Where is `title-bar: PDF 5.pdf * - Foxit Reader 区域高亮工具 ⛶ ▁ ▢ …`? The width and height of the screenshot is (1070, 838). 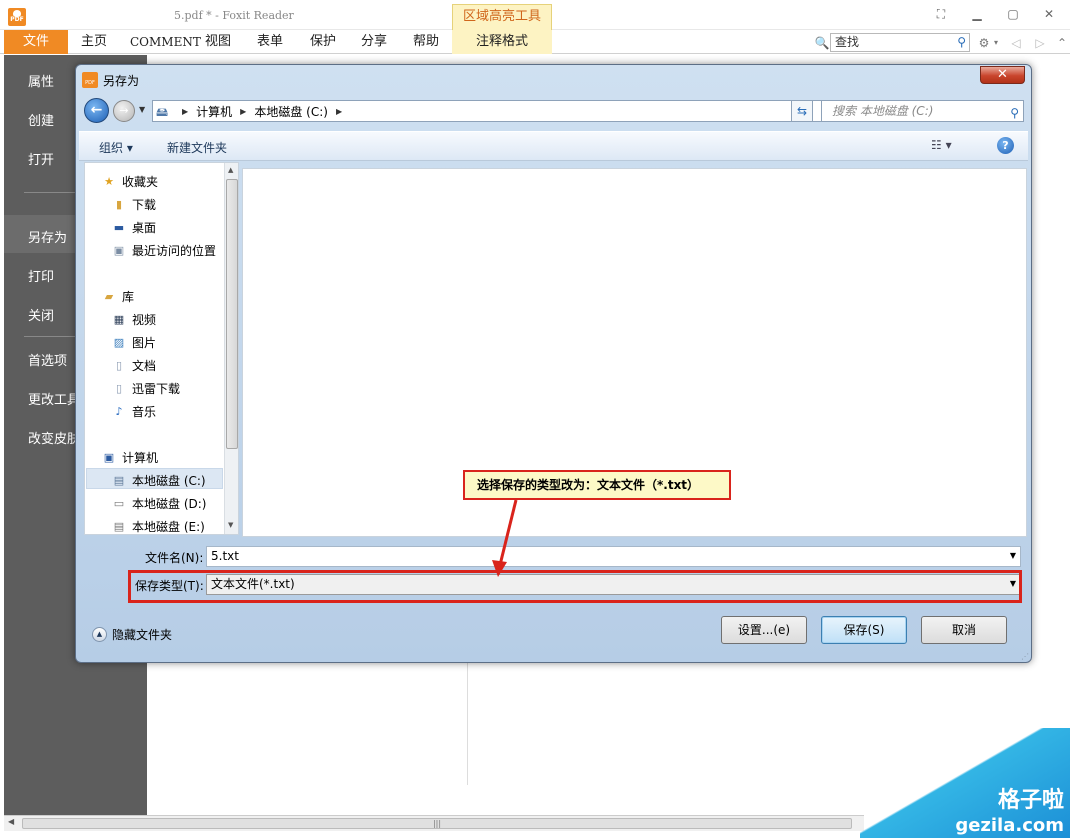 title-bar: PDF 5.pdf * - Foxit Reader 区域高亮工具 ⛶ ▁ ▢ … is located at coordinates (535, 15).